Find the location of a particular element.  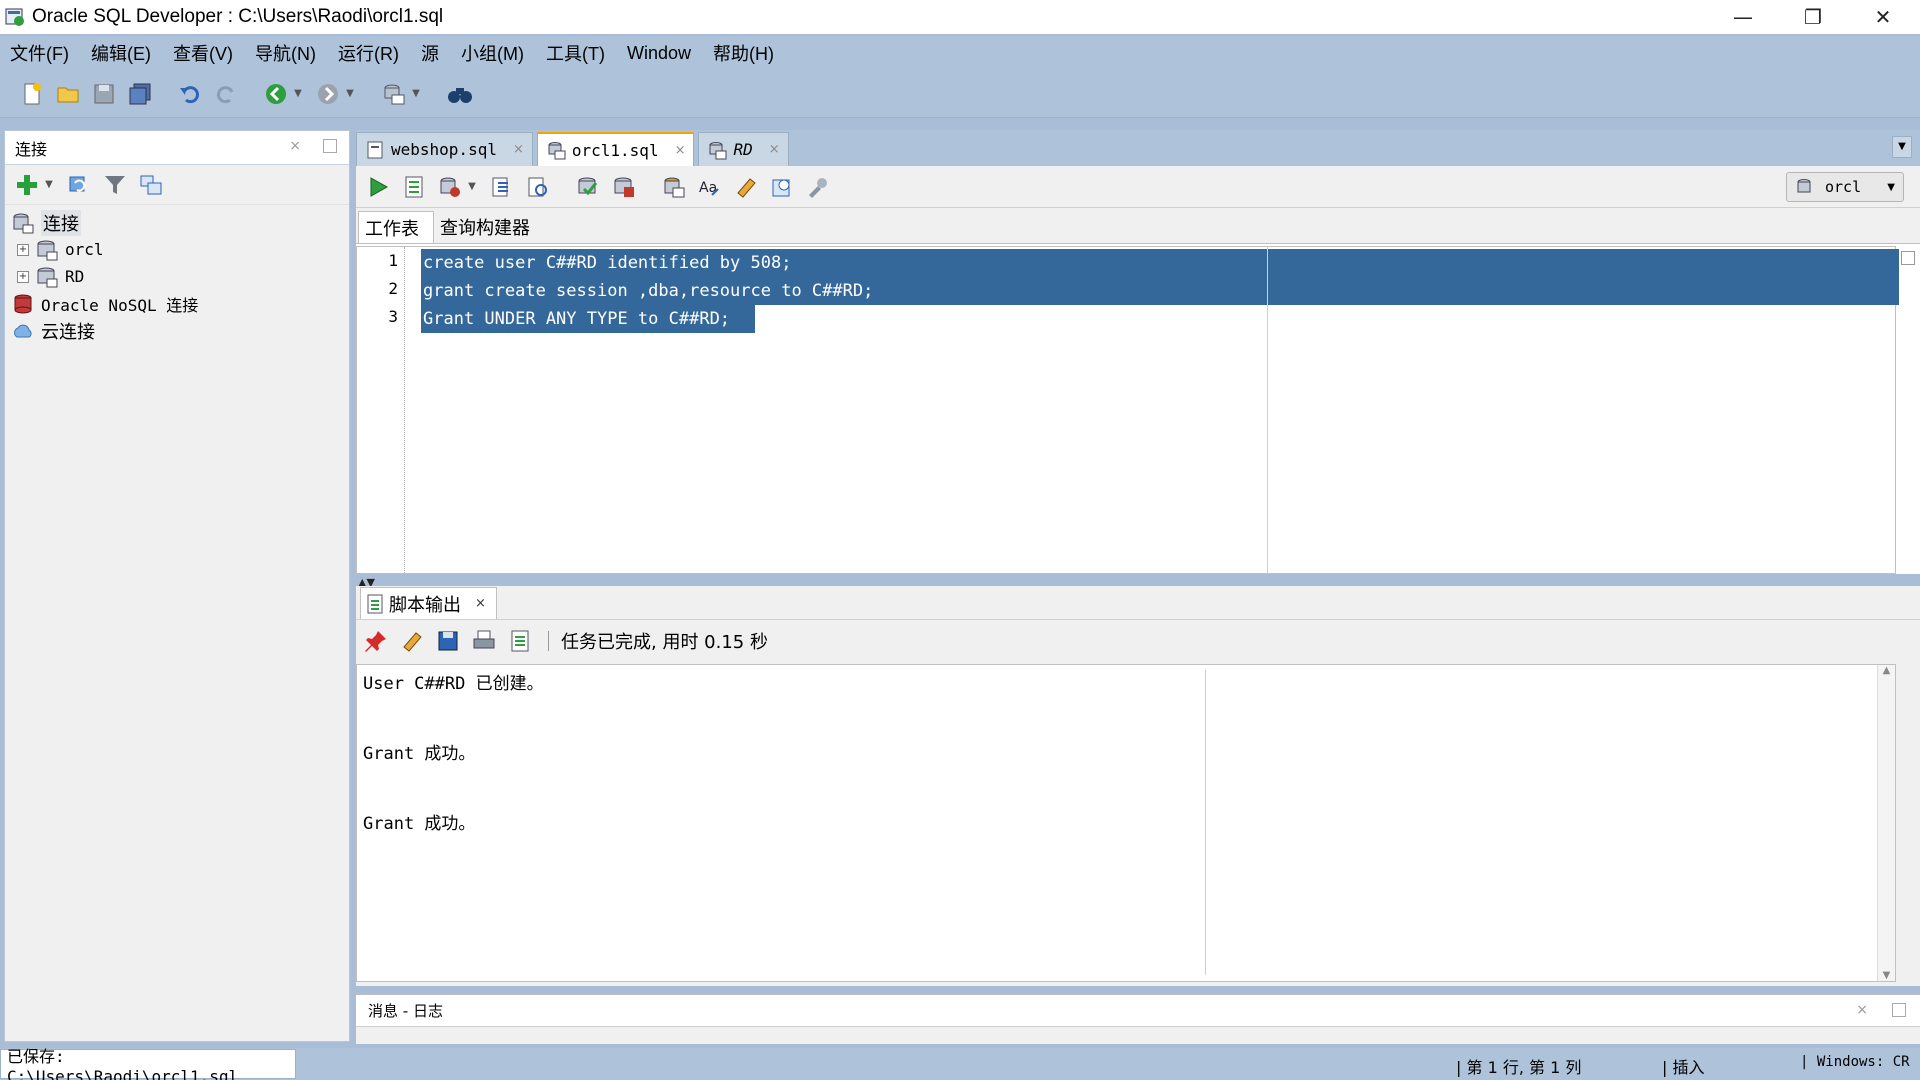

close-window-button: ✕ is located at coordinates (1883, 17).